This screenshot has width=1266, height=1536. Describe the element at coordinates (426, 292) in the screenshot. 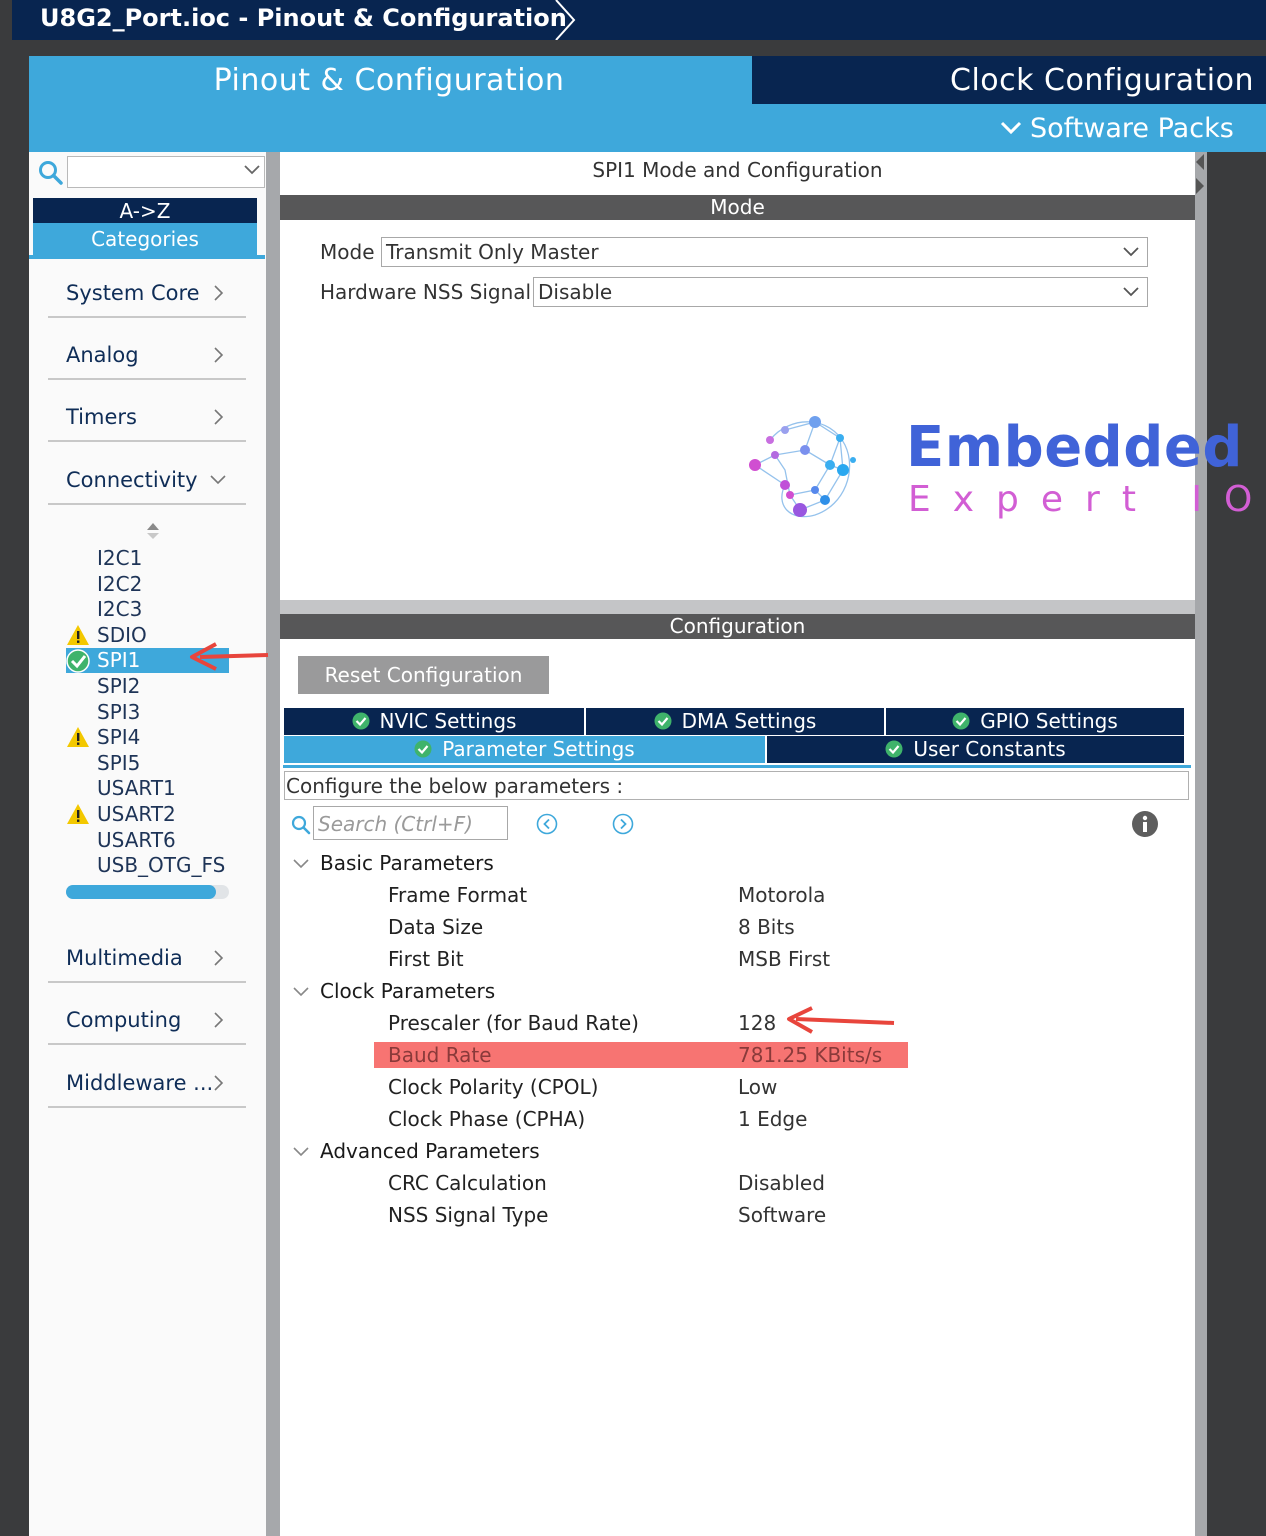

I see `hardware-nss-label: Hardware NSS Signal` at that location.